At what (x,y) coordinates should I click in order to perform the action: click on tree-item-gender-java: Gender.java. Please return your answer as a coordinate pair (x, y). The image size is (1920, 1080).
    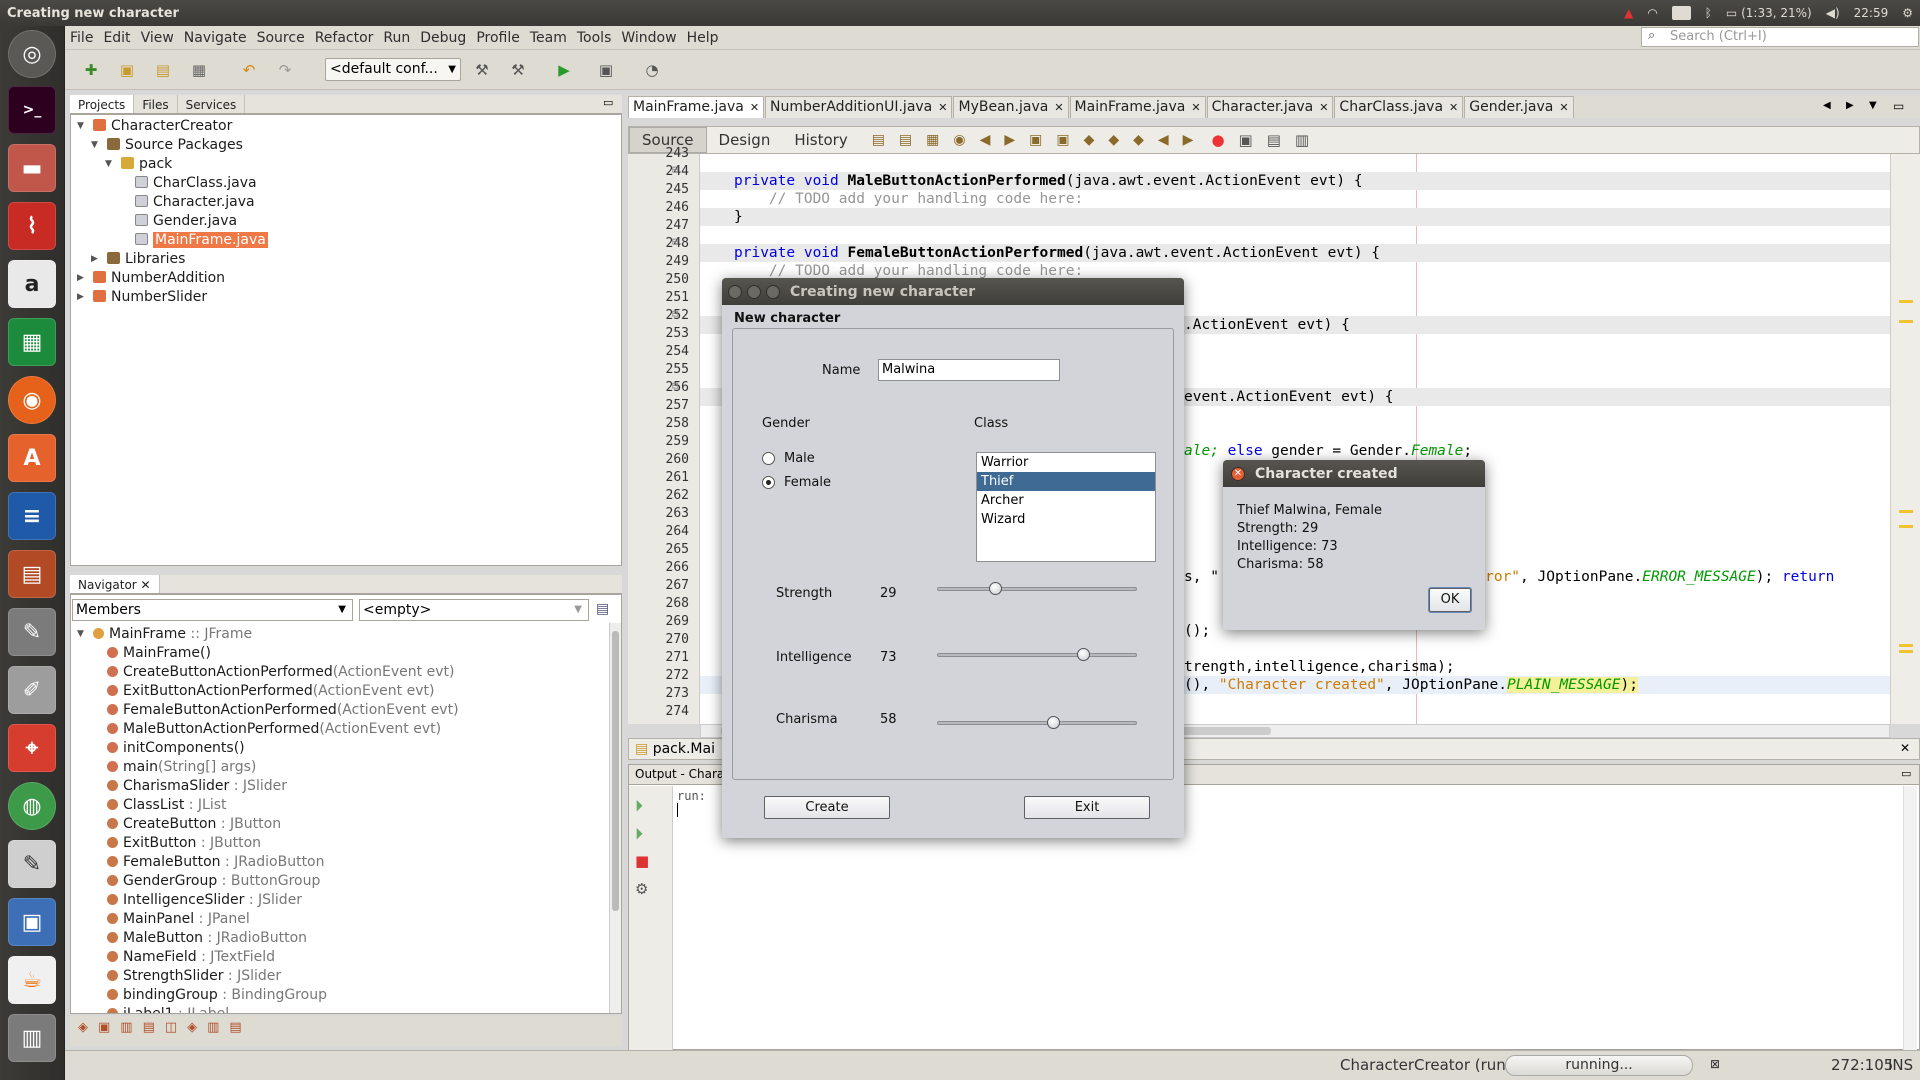
    Looking at the image, I should click on (178, 221).